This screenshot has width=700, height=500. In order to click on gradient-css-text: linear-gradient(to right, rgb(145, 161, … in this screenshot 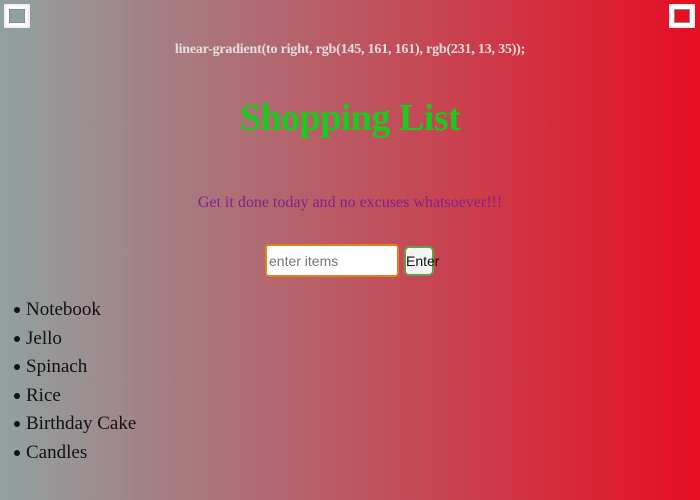, I will do `click(350, 49)`.